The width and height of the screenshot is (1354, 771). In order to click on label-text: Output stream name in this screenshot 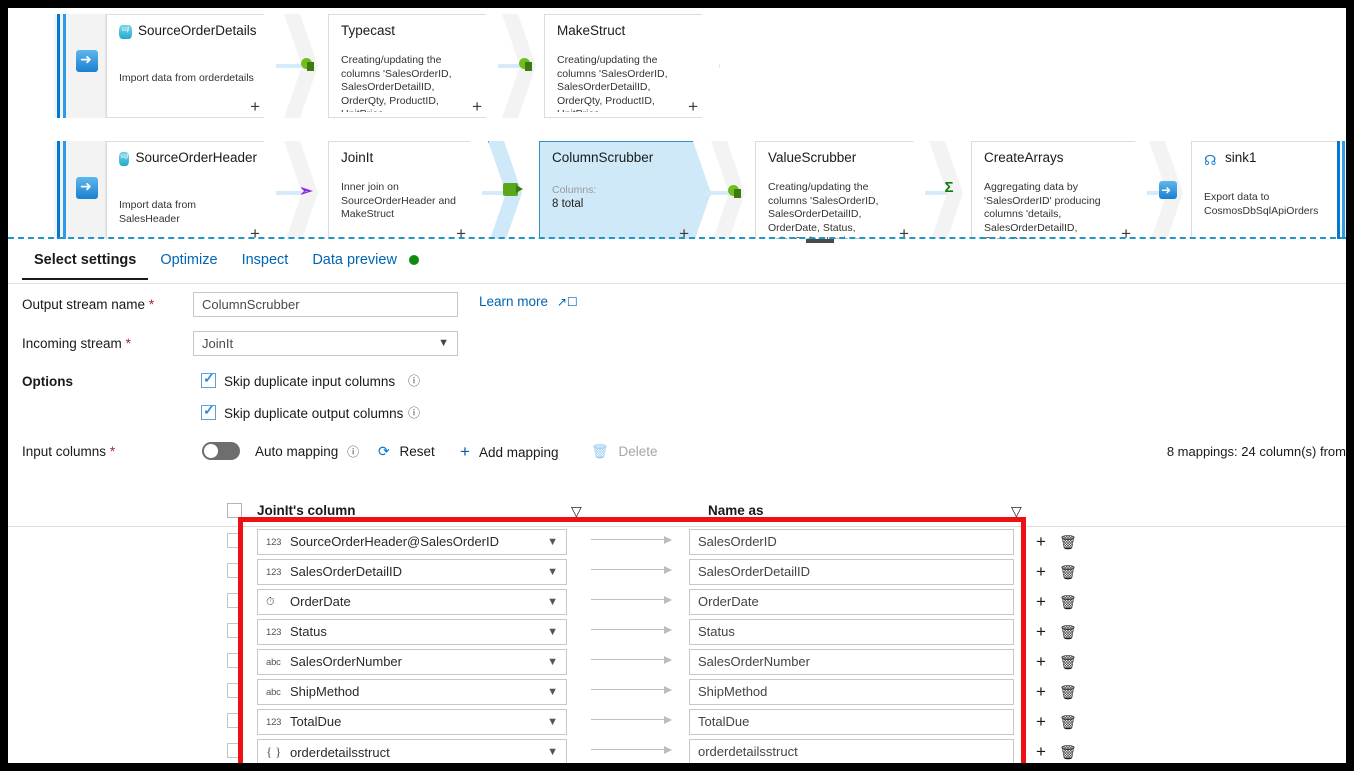, I will do `click(84, 304)`.